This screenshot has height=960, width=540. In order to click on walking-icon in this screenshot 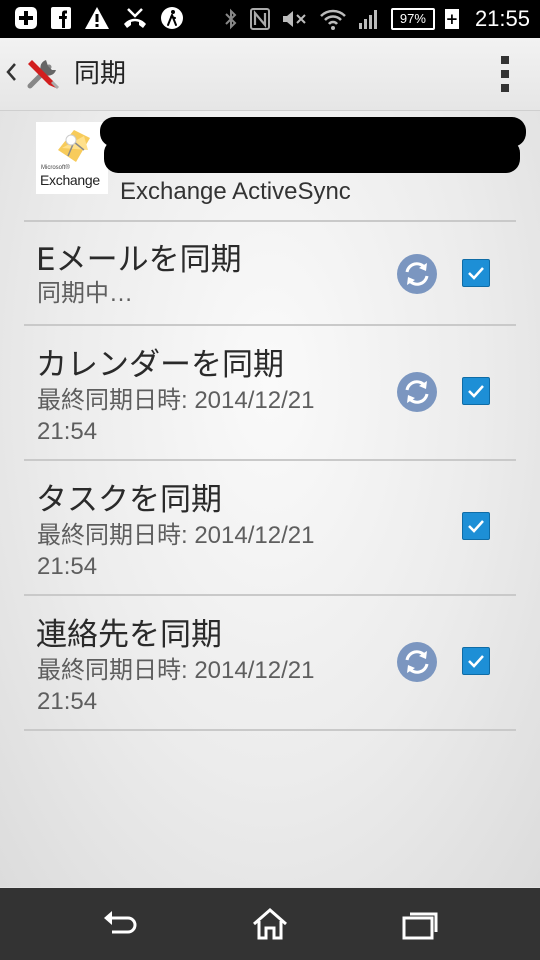, I will do `click(172, 18)`.